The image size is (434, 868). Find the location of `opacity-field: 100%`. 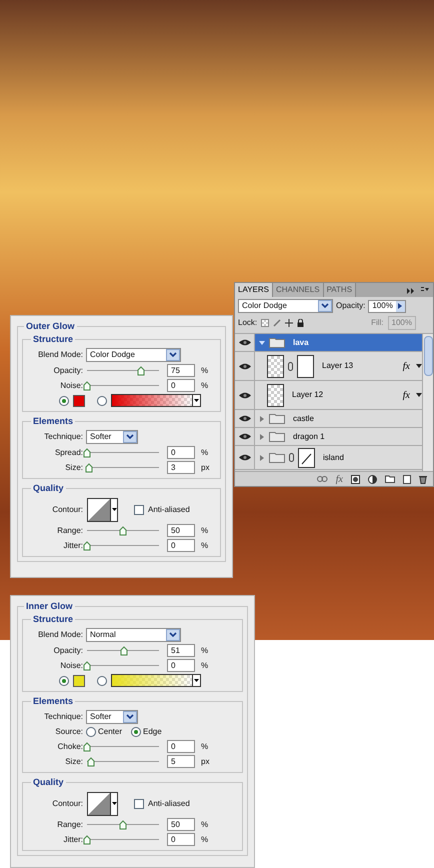

opacity-field: 100% is located at coordinates (387, 306).